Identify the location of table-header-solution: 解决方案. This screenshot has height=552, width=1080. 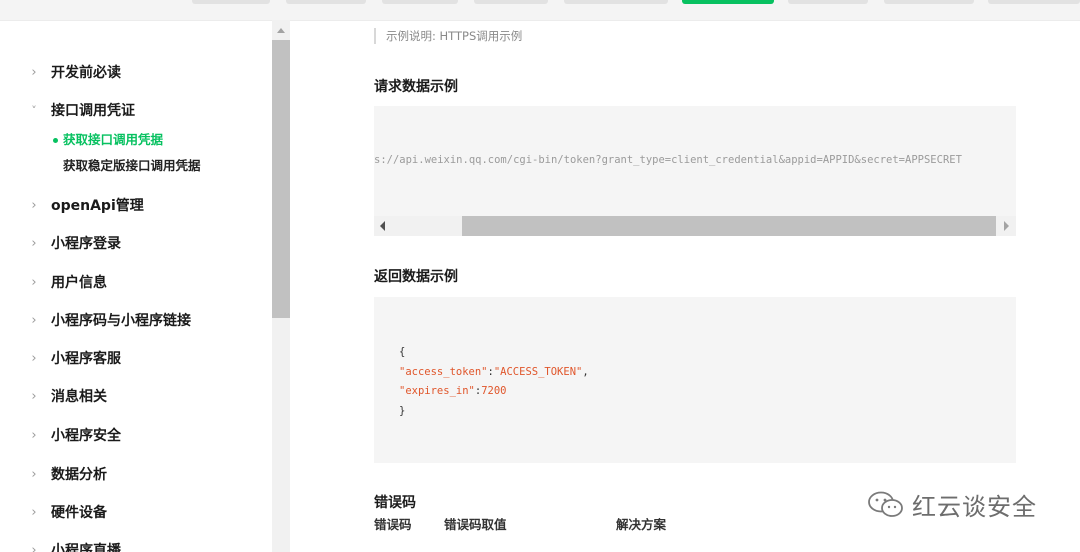
(641, 524).